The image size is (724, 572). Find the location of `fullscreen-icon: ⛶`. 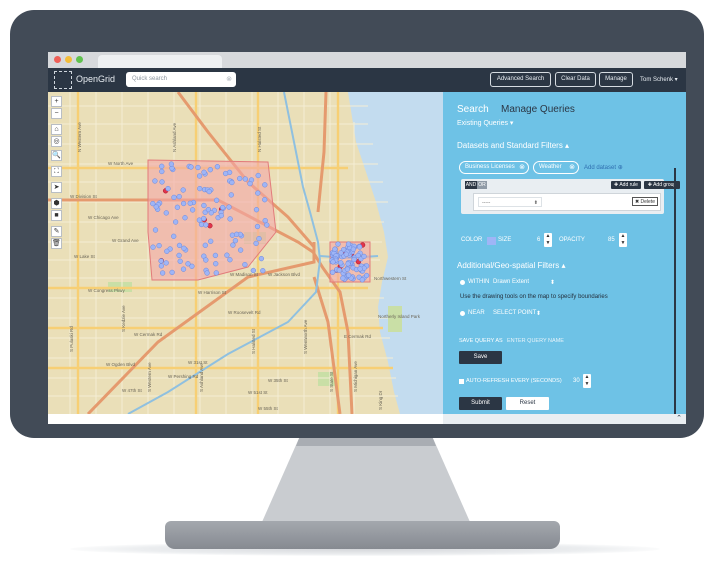

fullscreen-icon: ⛶ is located at coordinates (56, 171).